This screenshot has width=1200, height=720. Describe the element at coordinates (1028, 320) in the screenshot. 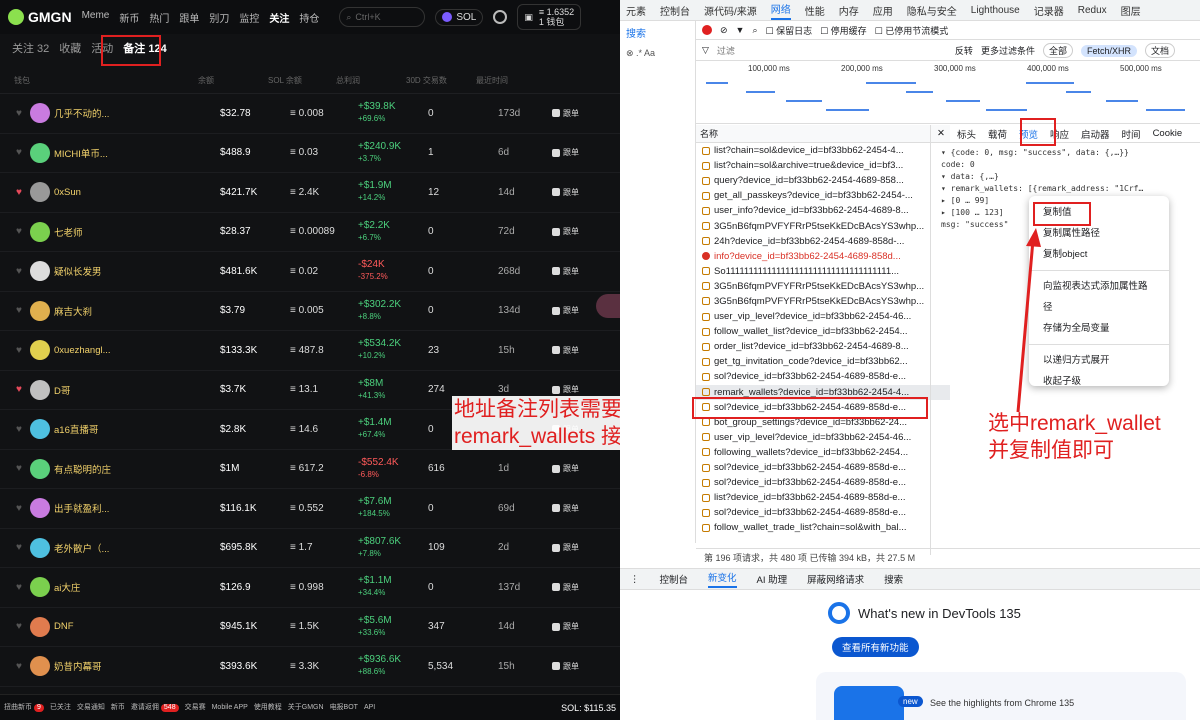

I see `annotation-arrow` at that location.